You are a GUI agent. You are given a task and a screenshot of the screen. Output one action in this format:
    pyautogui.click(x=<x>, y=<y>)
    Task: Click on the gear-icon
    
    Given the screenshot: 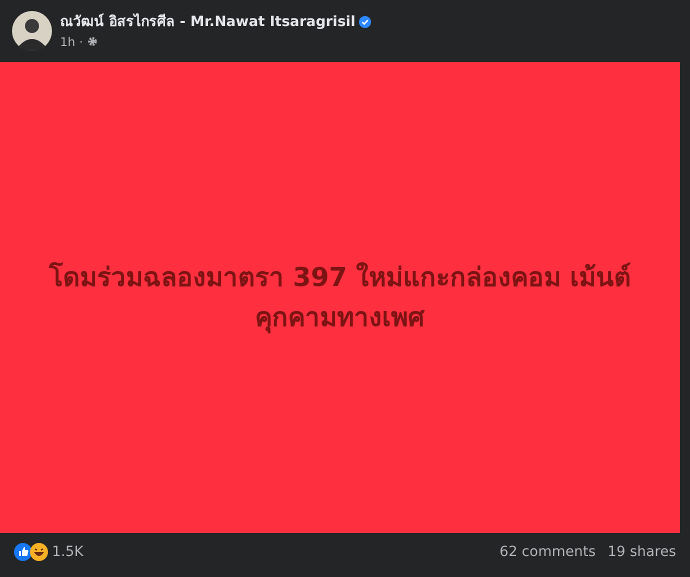 What is the action you would take?
    pyautogui.click(x=92, y=41)
    